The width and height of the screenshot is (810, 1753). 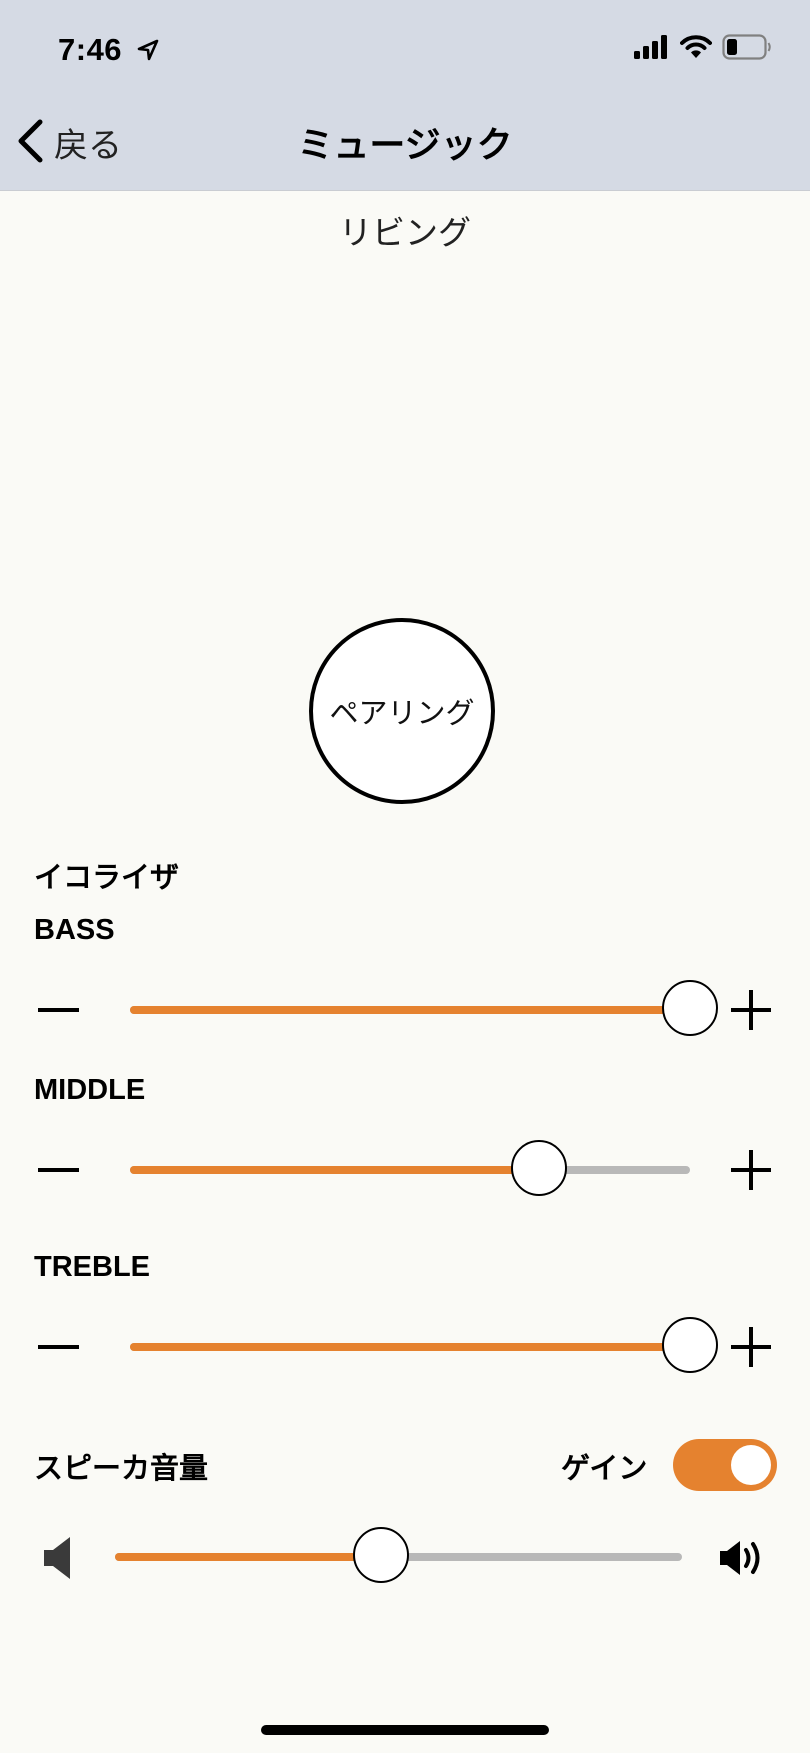 I want to click on speaker-low-icon, so click(x=57, y=1560).